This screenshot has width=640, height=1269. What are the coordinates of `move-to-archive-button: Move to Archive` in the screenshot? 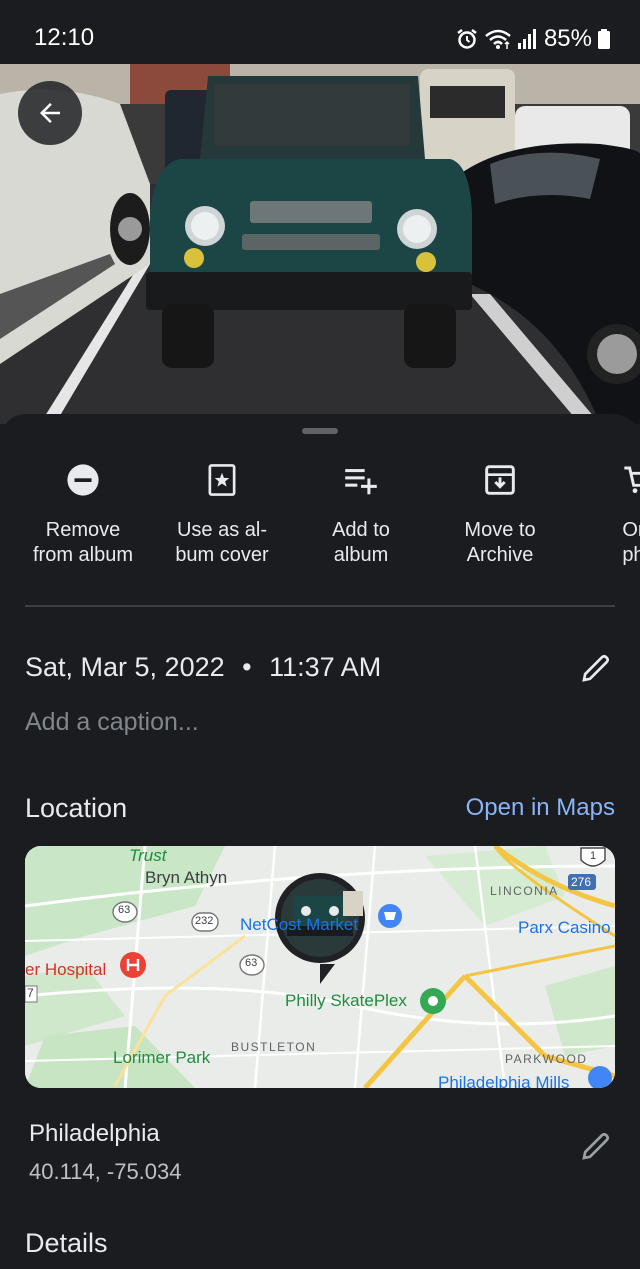 It's located at (500, 519).